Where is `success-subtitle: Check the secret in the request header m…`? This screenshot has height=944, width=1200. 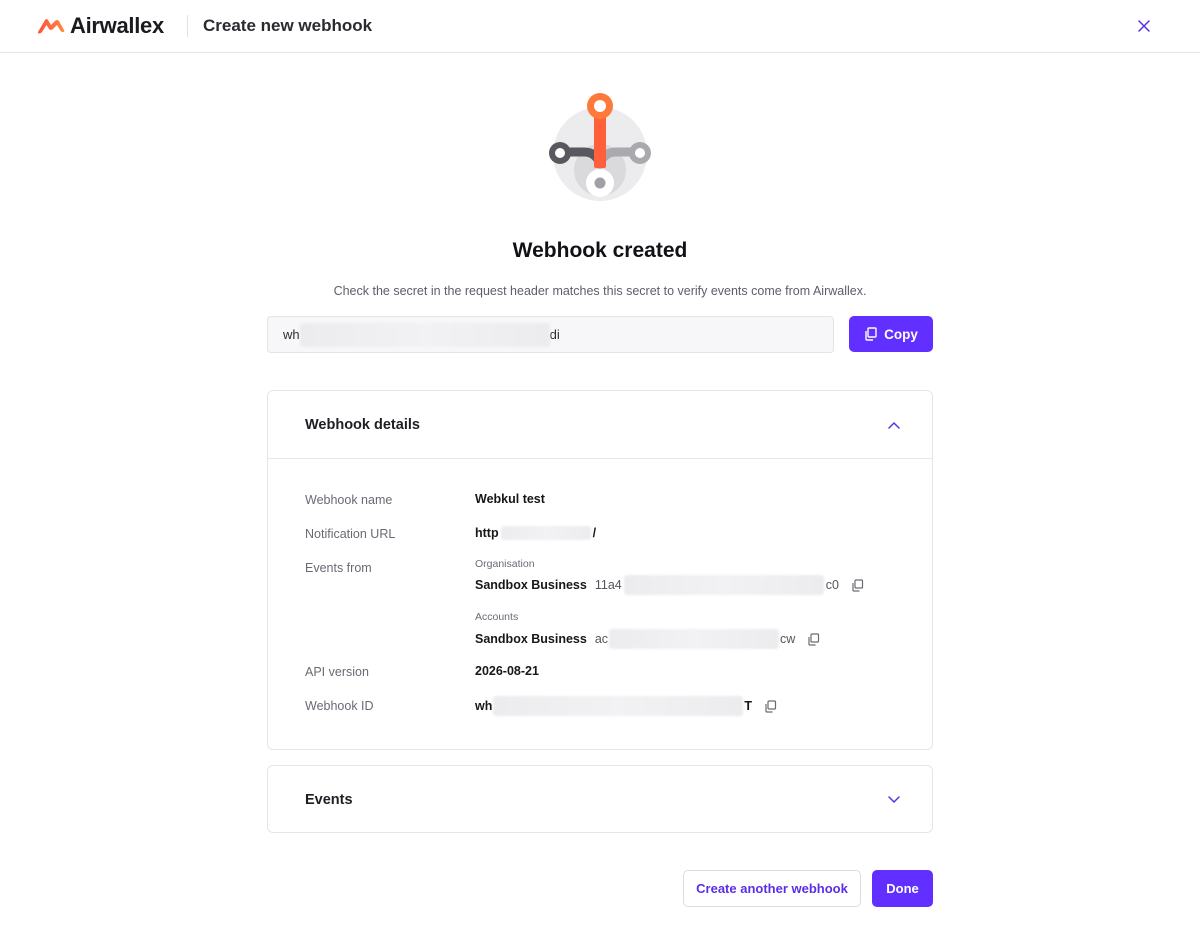
success-subtitle: Check the secret in the request header m… is located at coordinates (600, 291).